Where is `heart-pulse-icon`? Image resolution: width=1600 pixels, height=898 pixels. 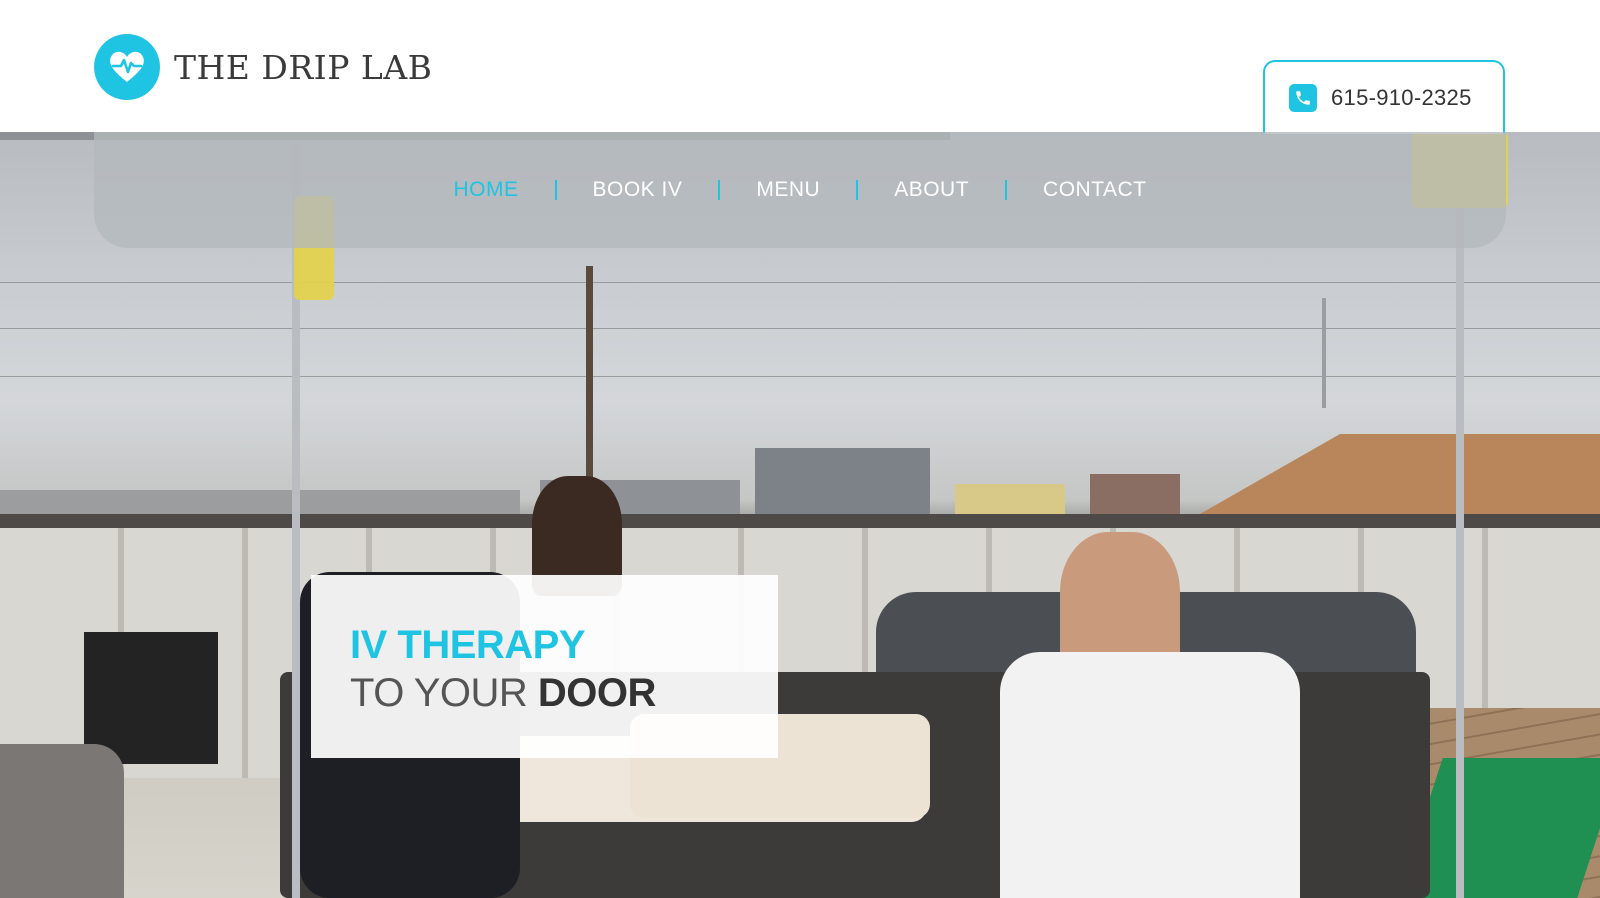
heart-pulse-icon is located at coordinates (127, 67).